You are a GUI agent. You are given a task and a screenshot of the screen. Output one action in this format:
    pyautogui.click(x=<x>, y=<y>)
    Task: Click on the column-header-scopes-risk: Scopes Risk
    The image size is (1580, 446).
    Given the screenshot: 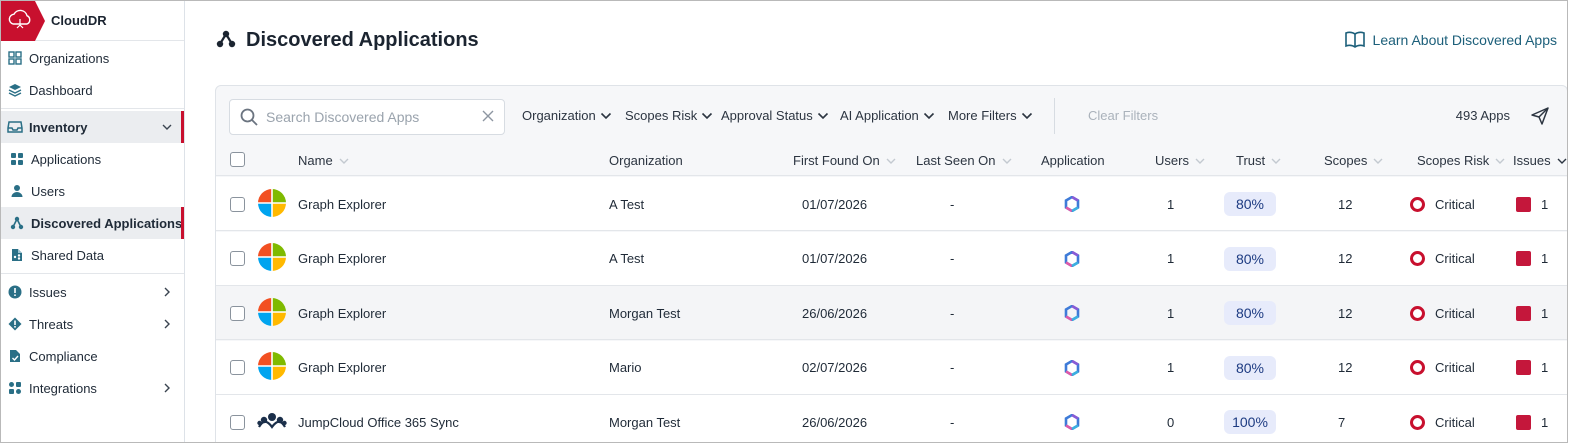 What is the action you would take?
    pyautogui.click(x=1461, y=160)
    